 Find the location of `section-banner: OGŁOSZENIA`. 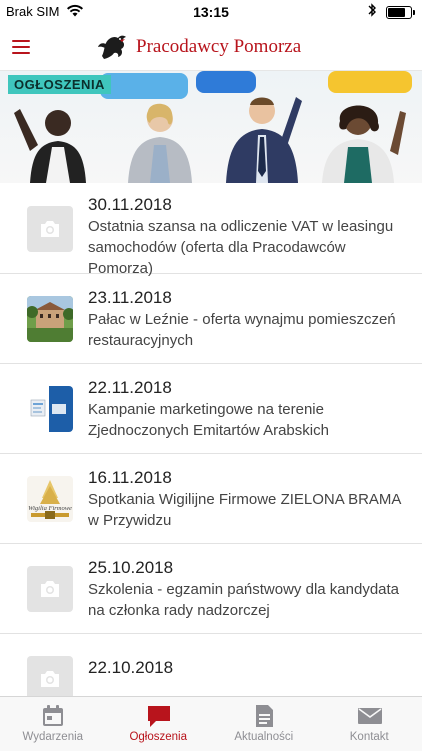

section-banner: OGŁOSZENIA is located at coordinates (211, 127).